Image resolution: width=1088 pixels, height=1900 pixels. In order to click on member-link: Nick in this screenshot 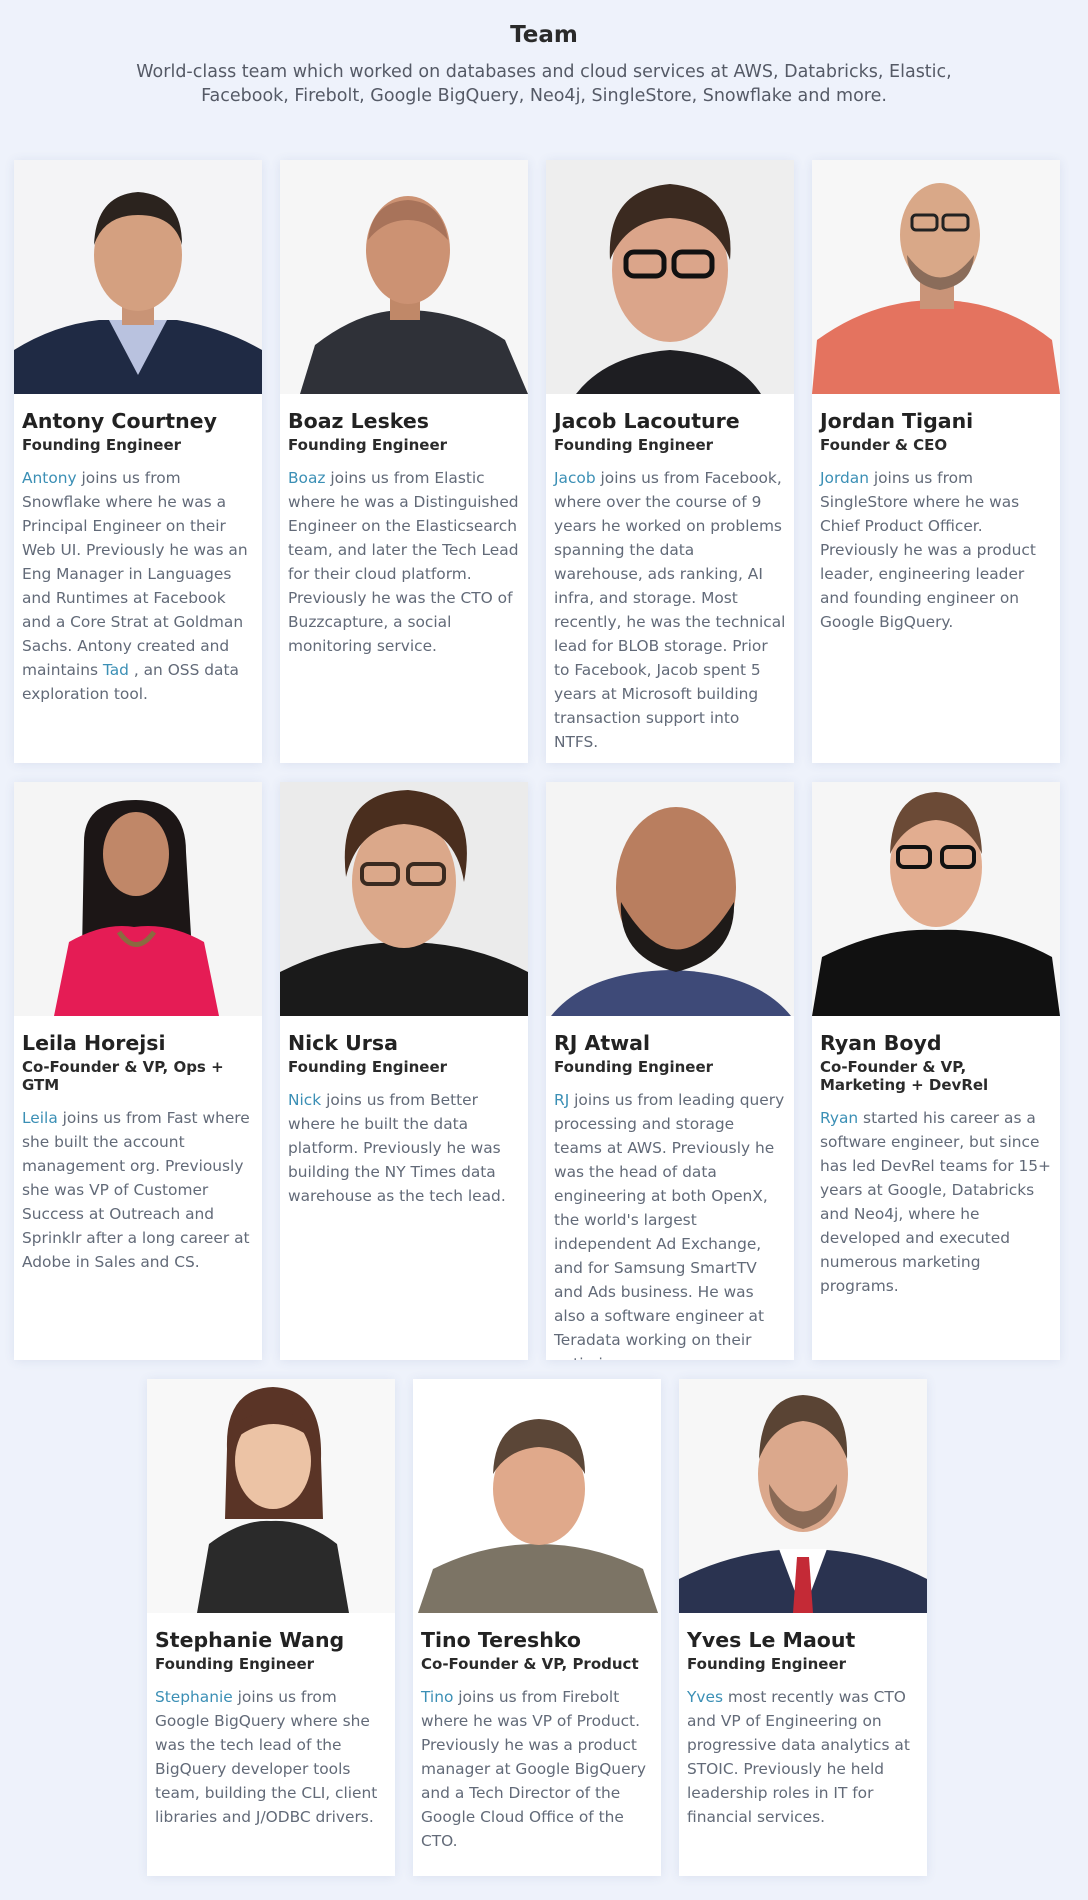, I will do `click(304, 1100)`.